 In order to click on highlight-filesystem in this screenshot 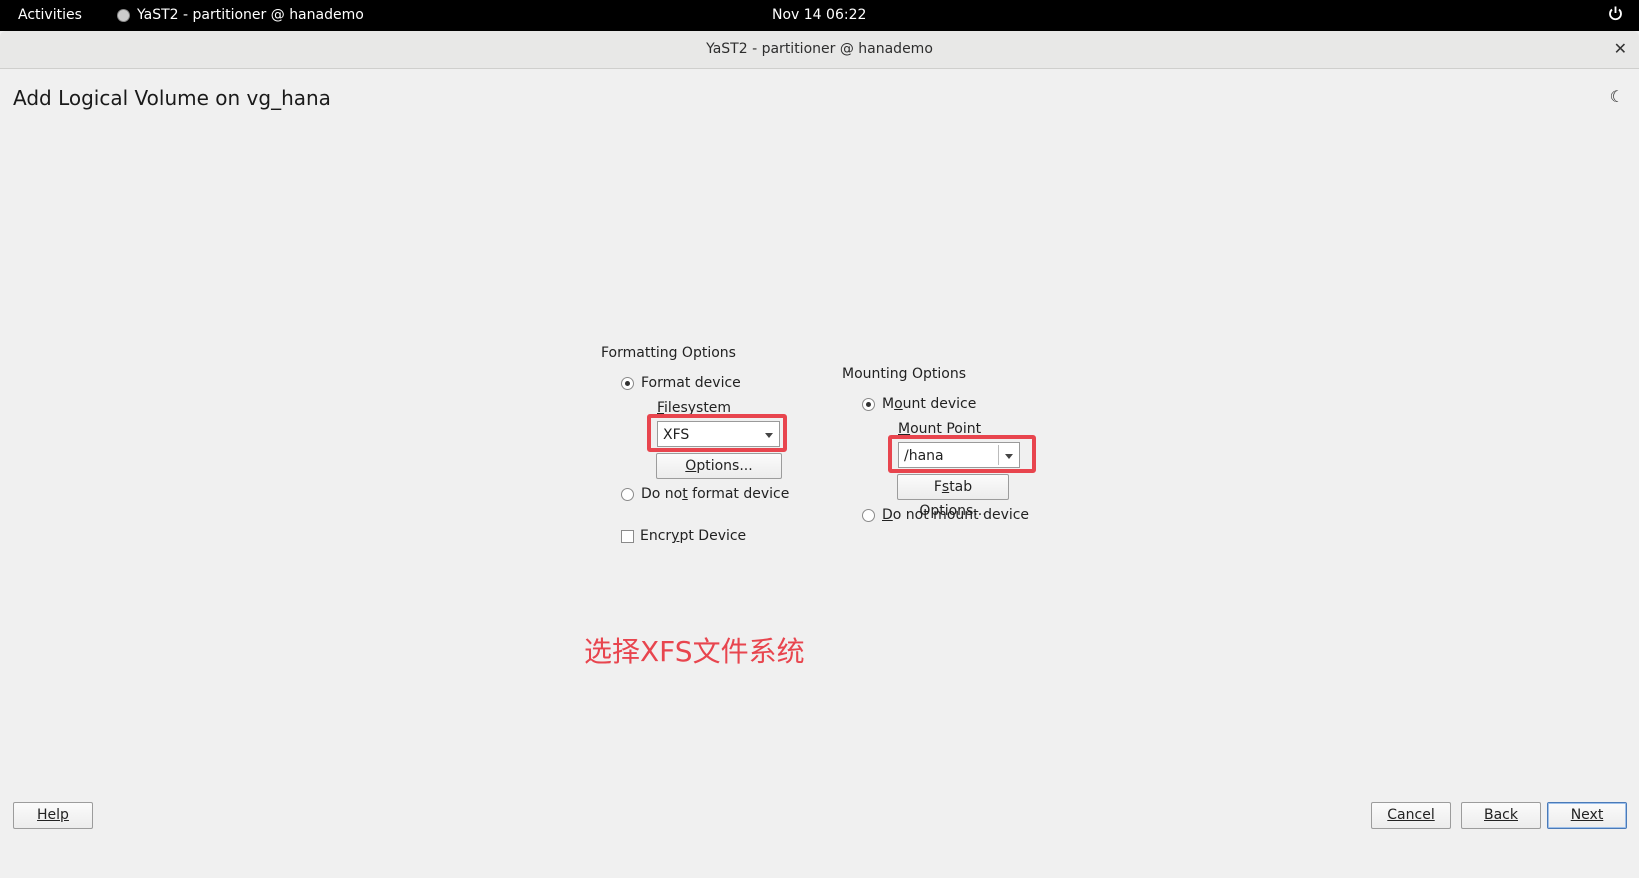, I will do `click(717, 433)`.